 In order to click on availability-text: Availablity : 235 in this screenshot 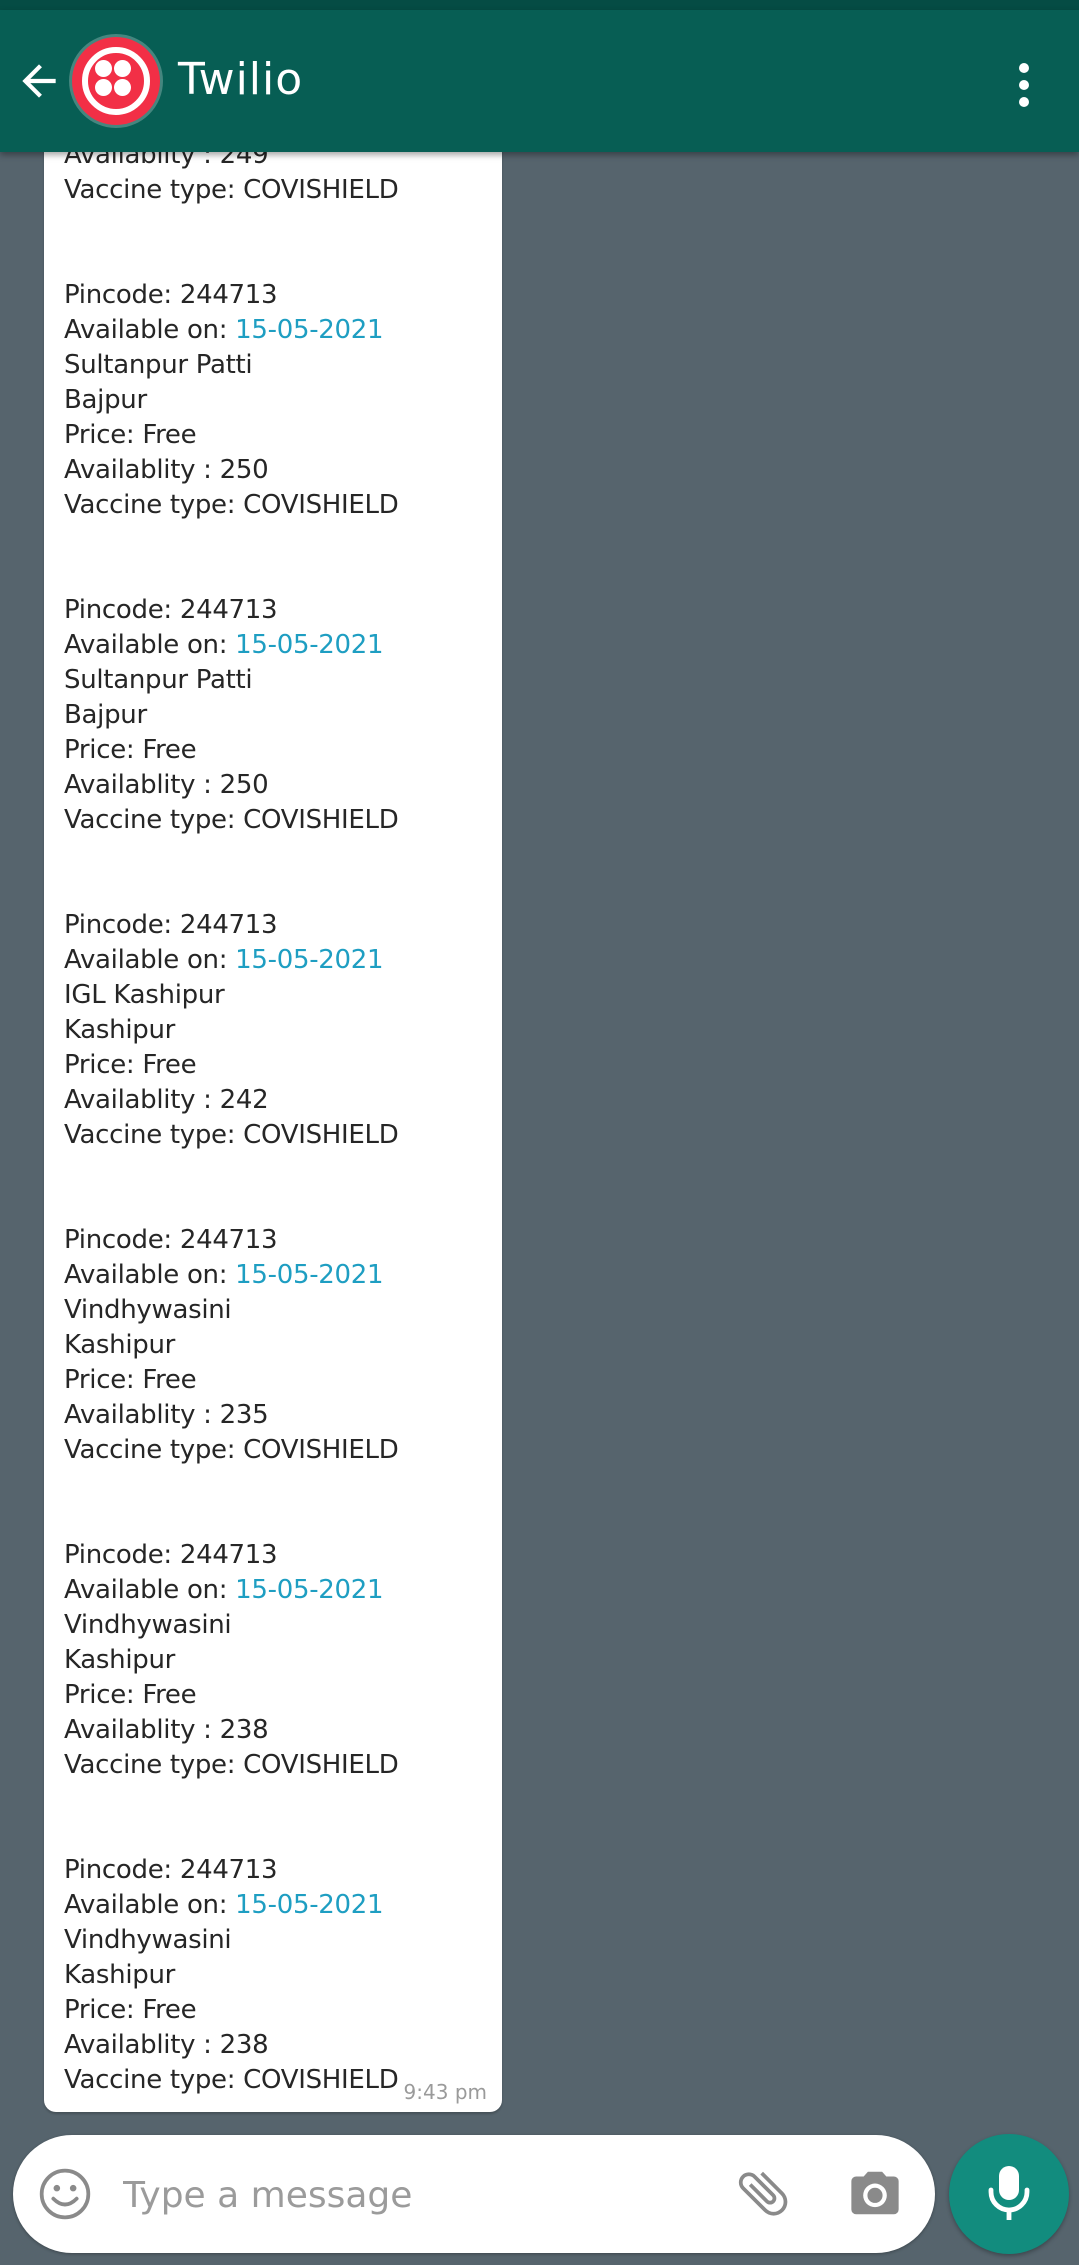, I will do `click(166, 1415)`.